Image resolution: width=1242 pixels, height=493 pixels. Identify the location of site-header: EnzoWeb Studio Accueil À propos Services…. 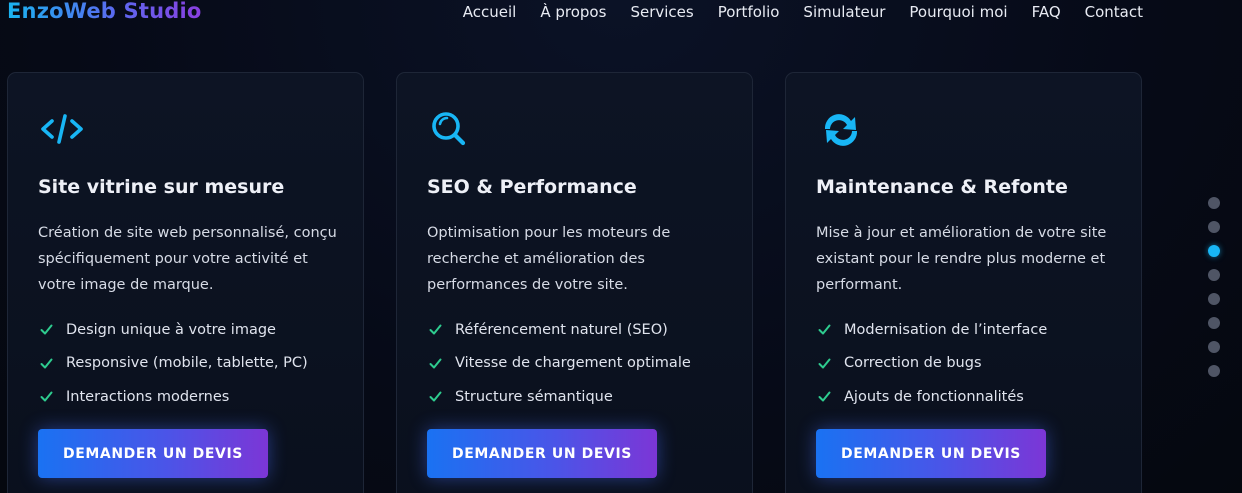
(621, 14).